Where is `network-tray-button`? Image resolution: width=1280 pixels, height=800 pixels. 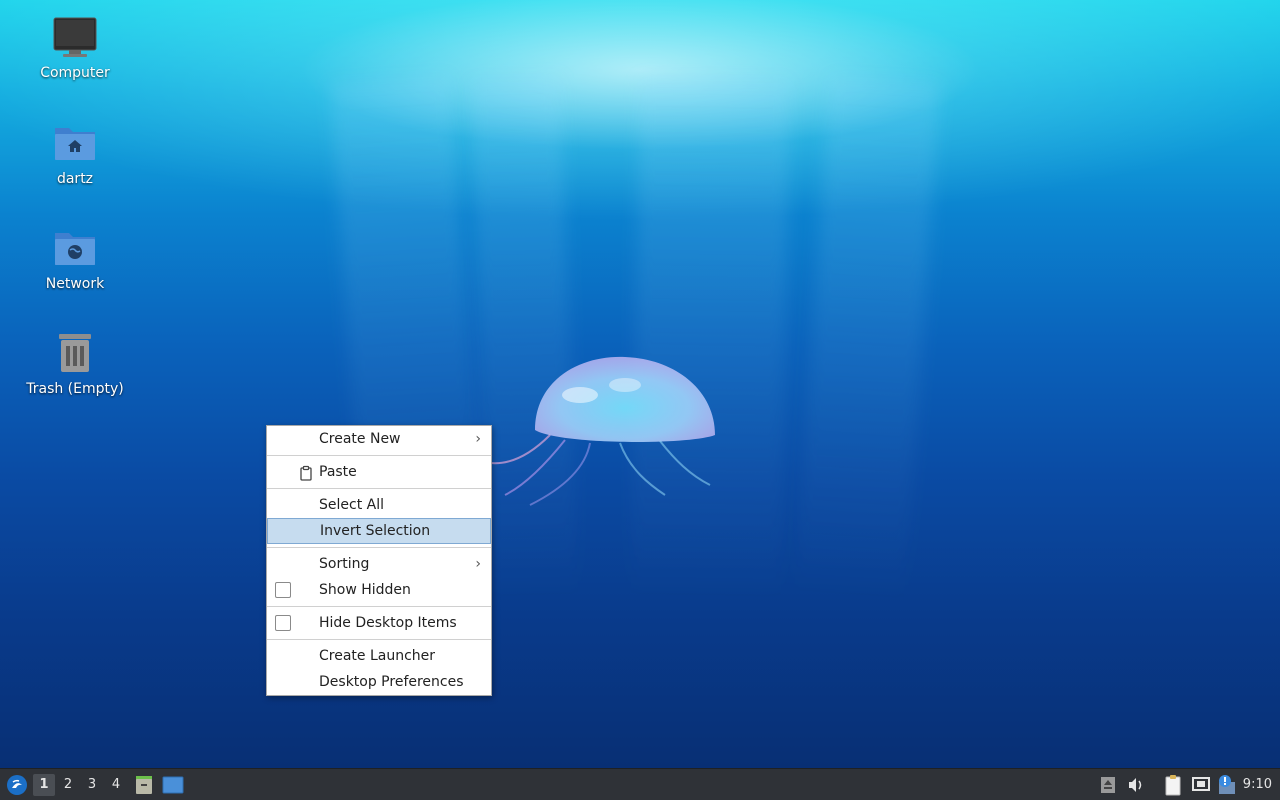
network-tray-button is located at coordinates (1201, 784).